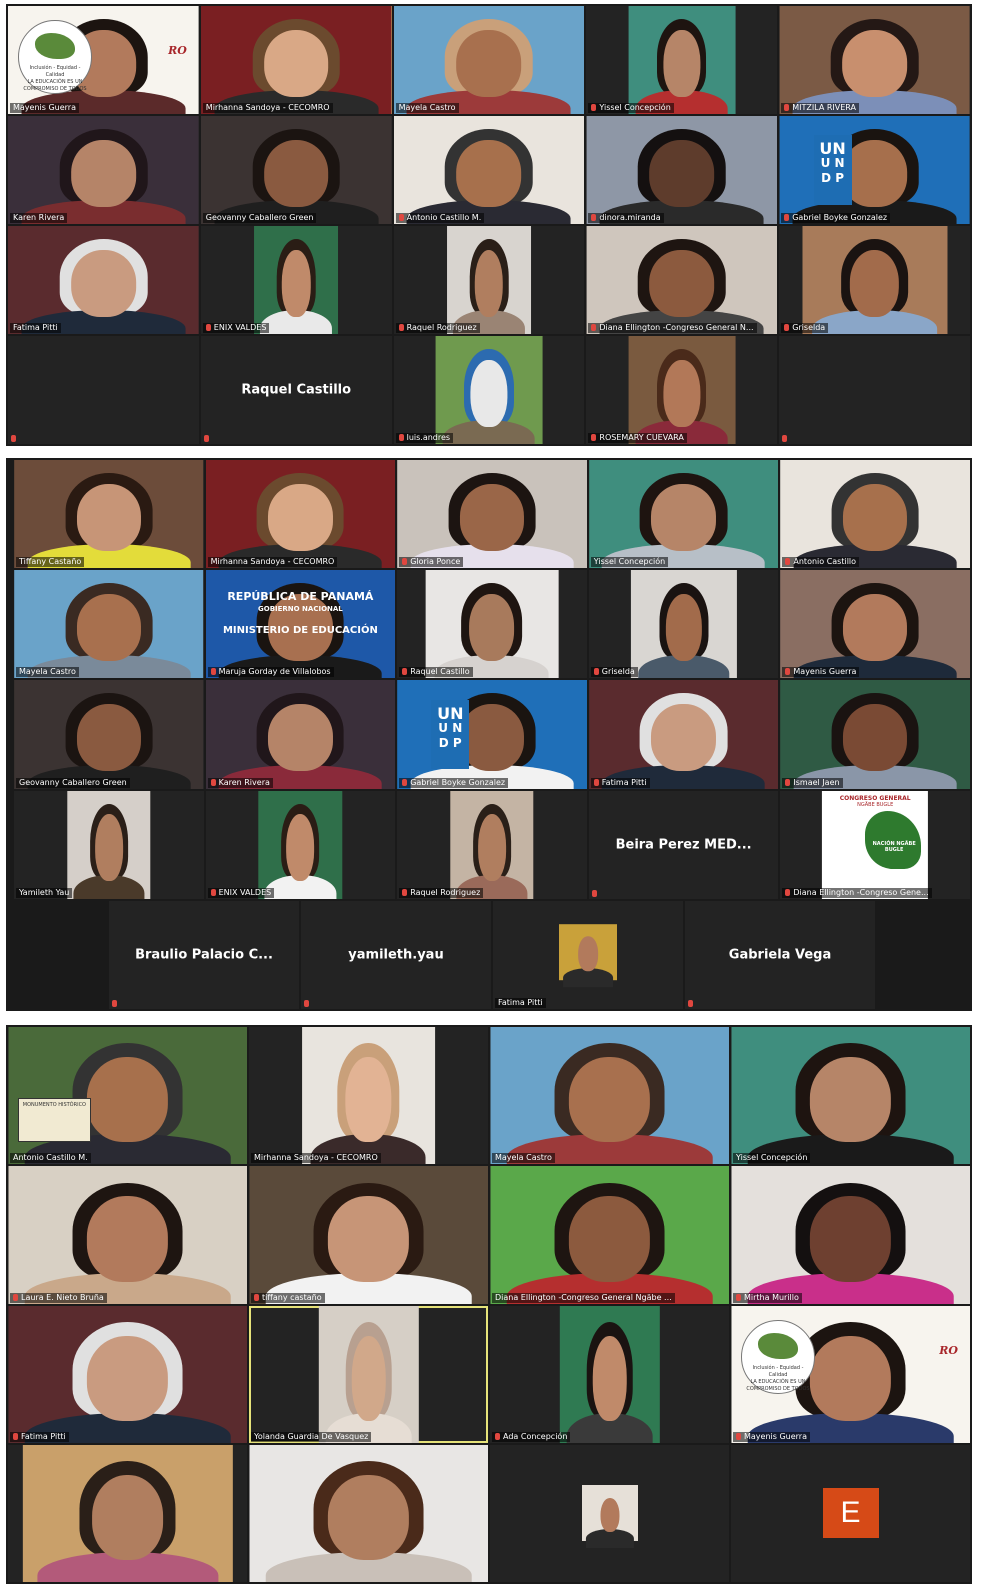 This screenshot has width=982, height=1584. Describe the element at coordinates (850, 1513) in the screenshot. I see `participant-tile: E` at that location.